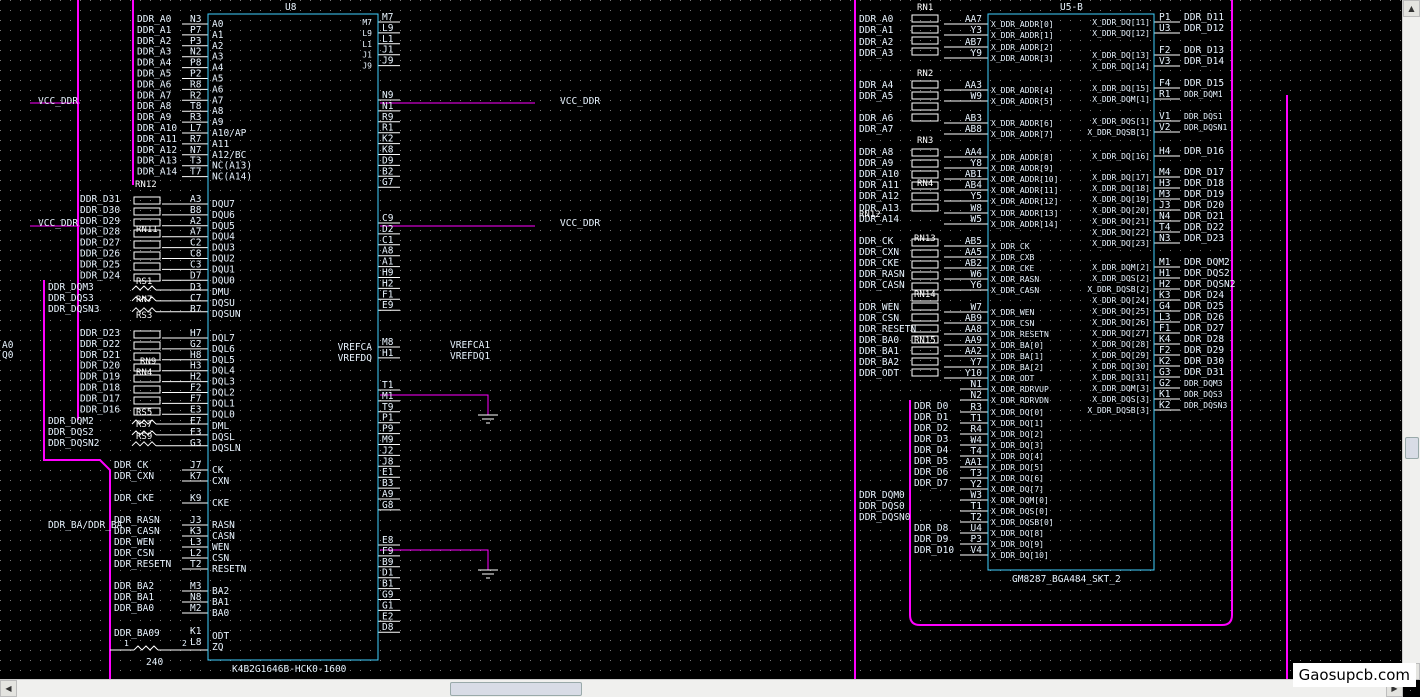 This screenshot has width=1420, height=697. I want to click on u5-pin-number: AA4, so click(973, 152).